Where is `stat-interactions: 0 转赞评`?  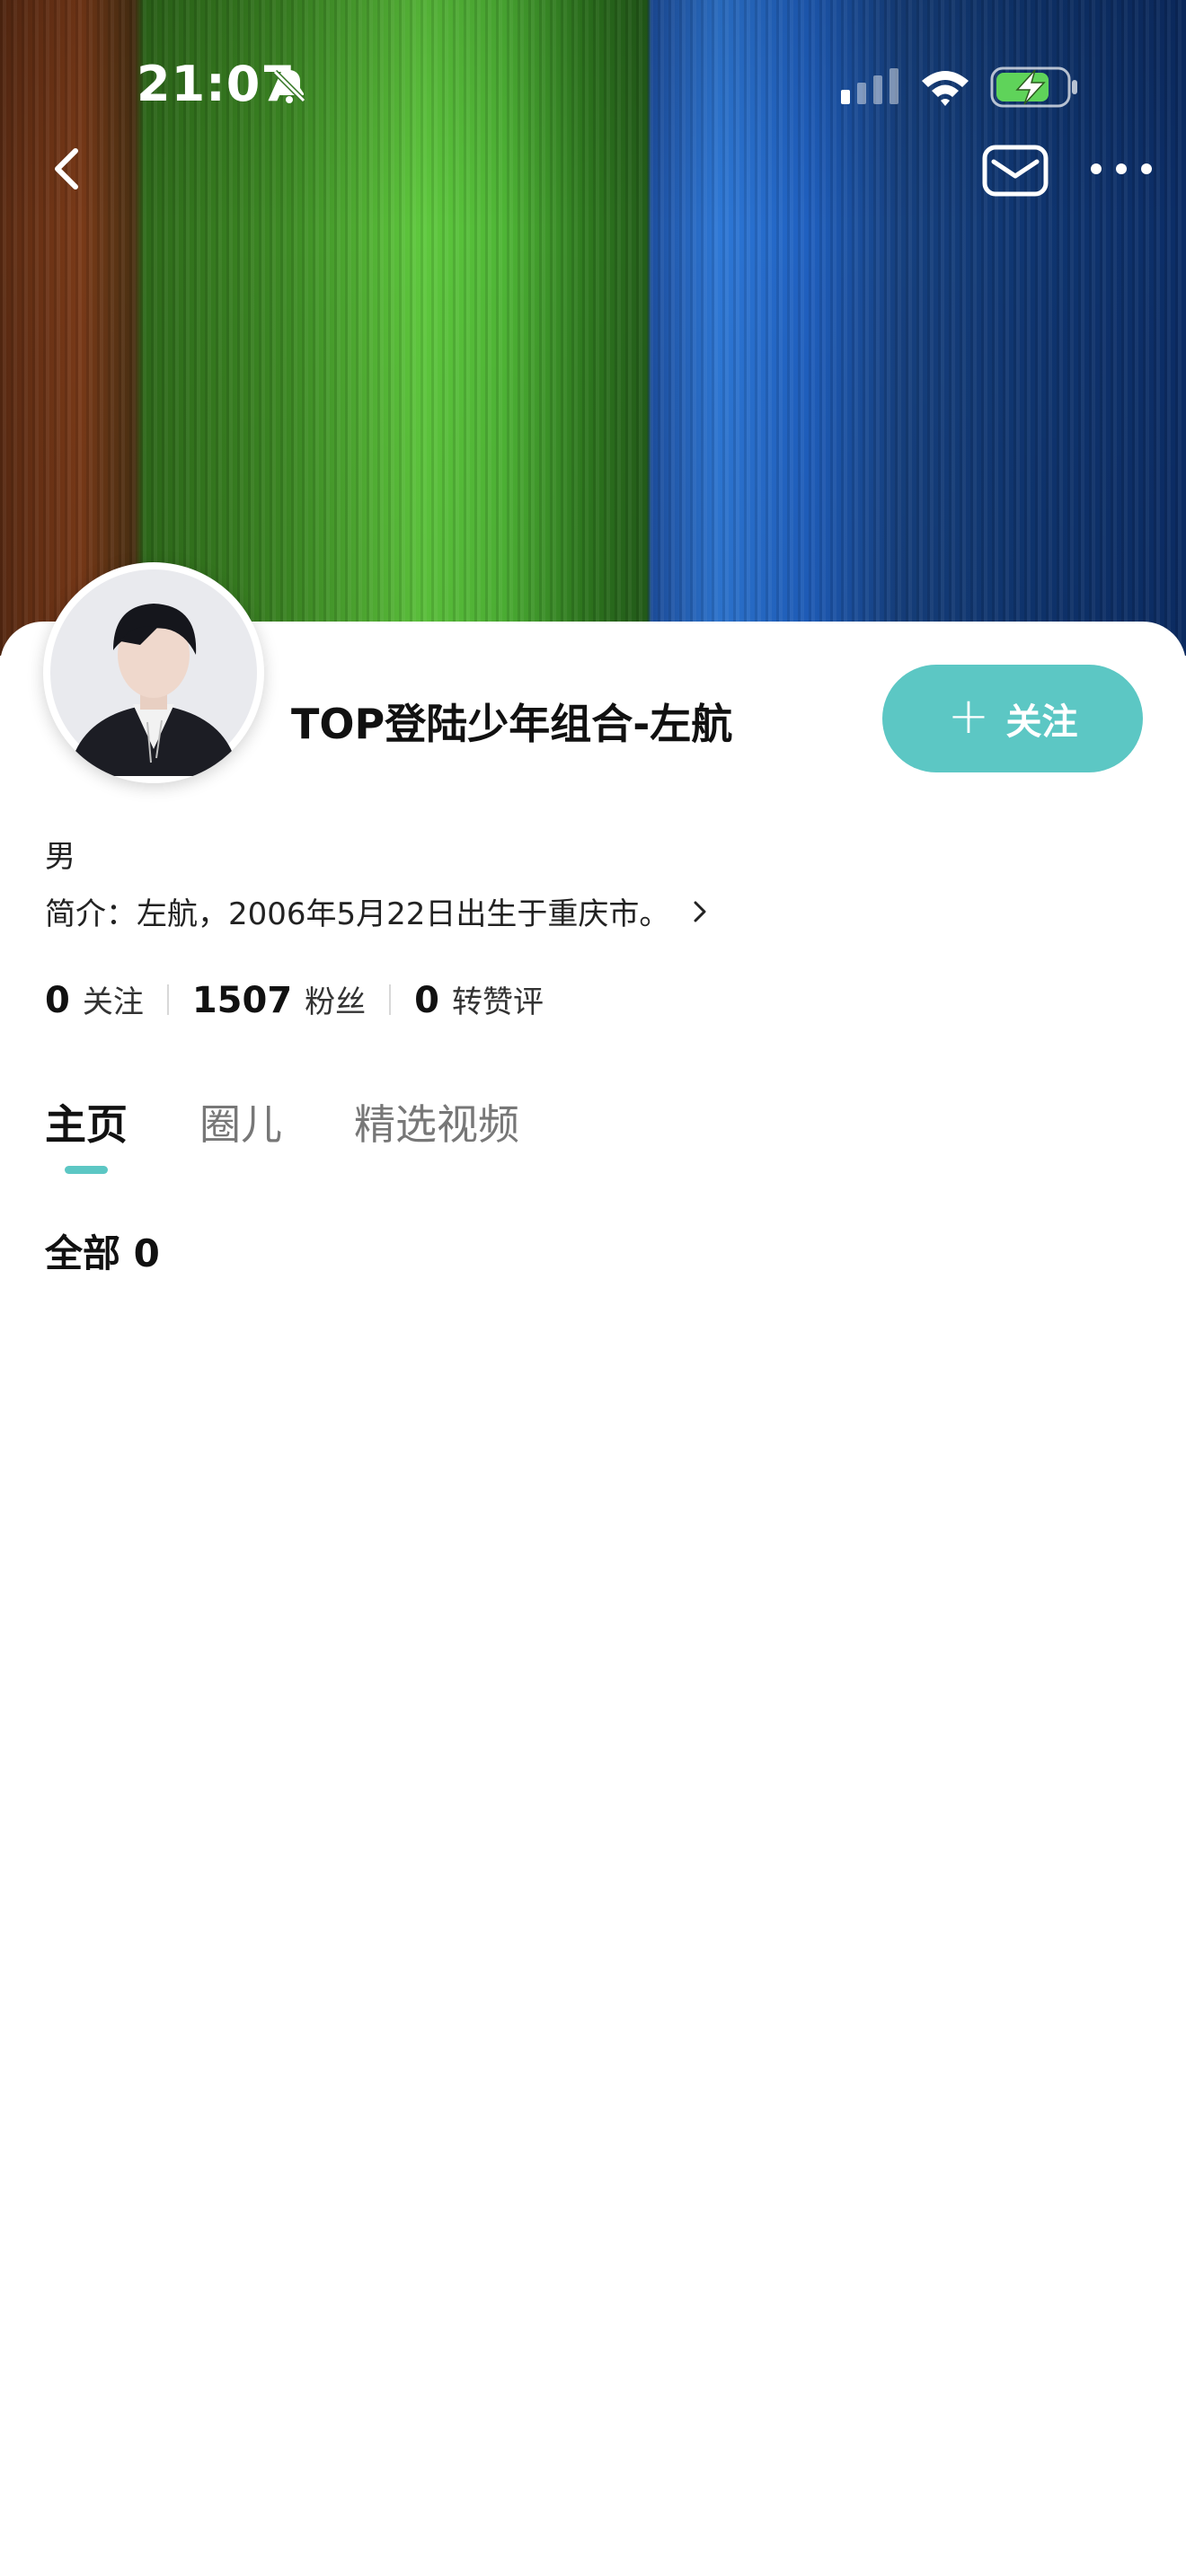
stat-interactions: 0 转赞评 is located at coordinates (479, 999).